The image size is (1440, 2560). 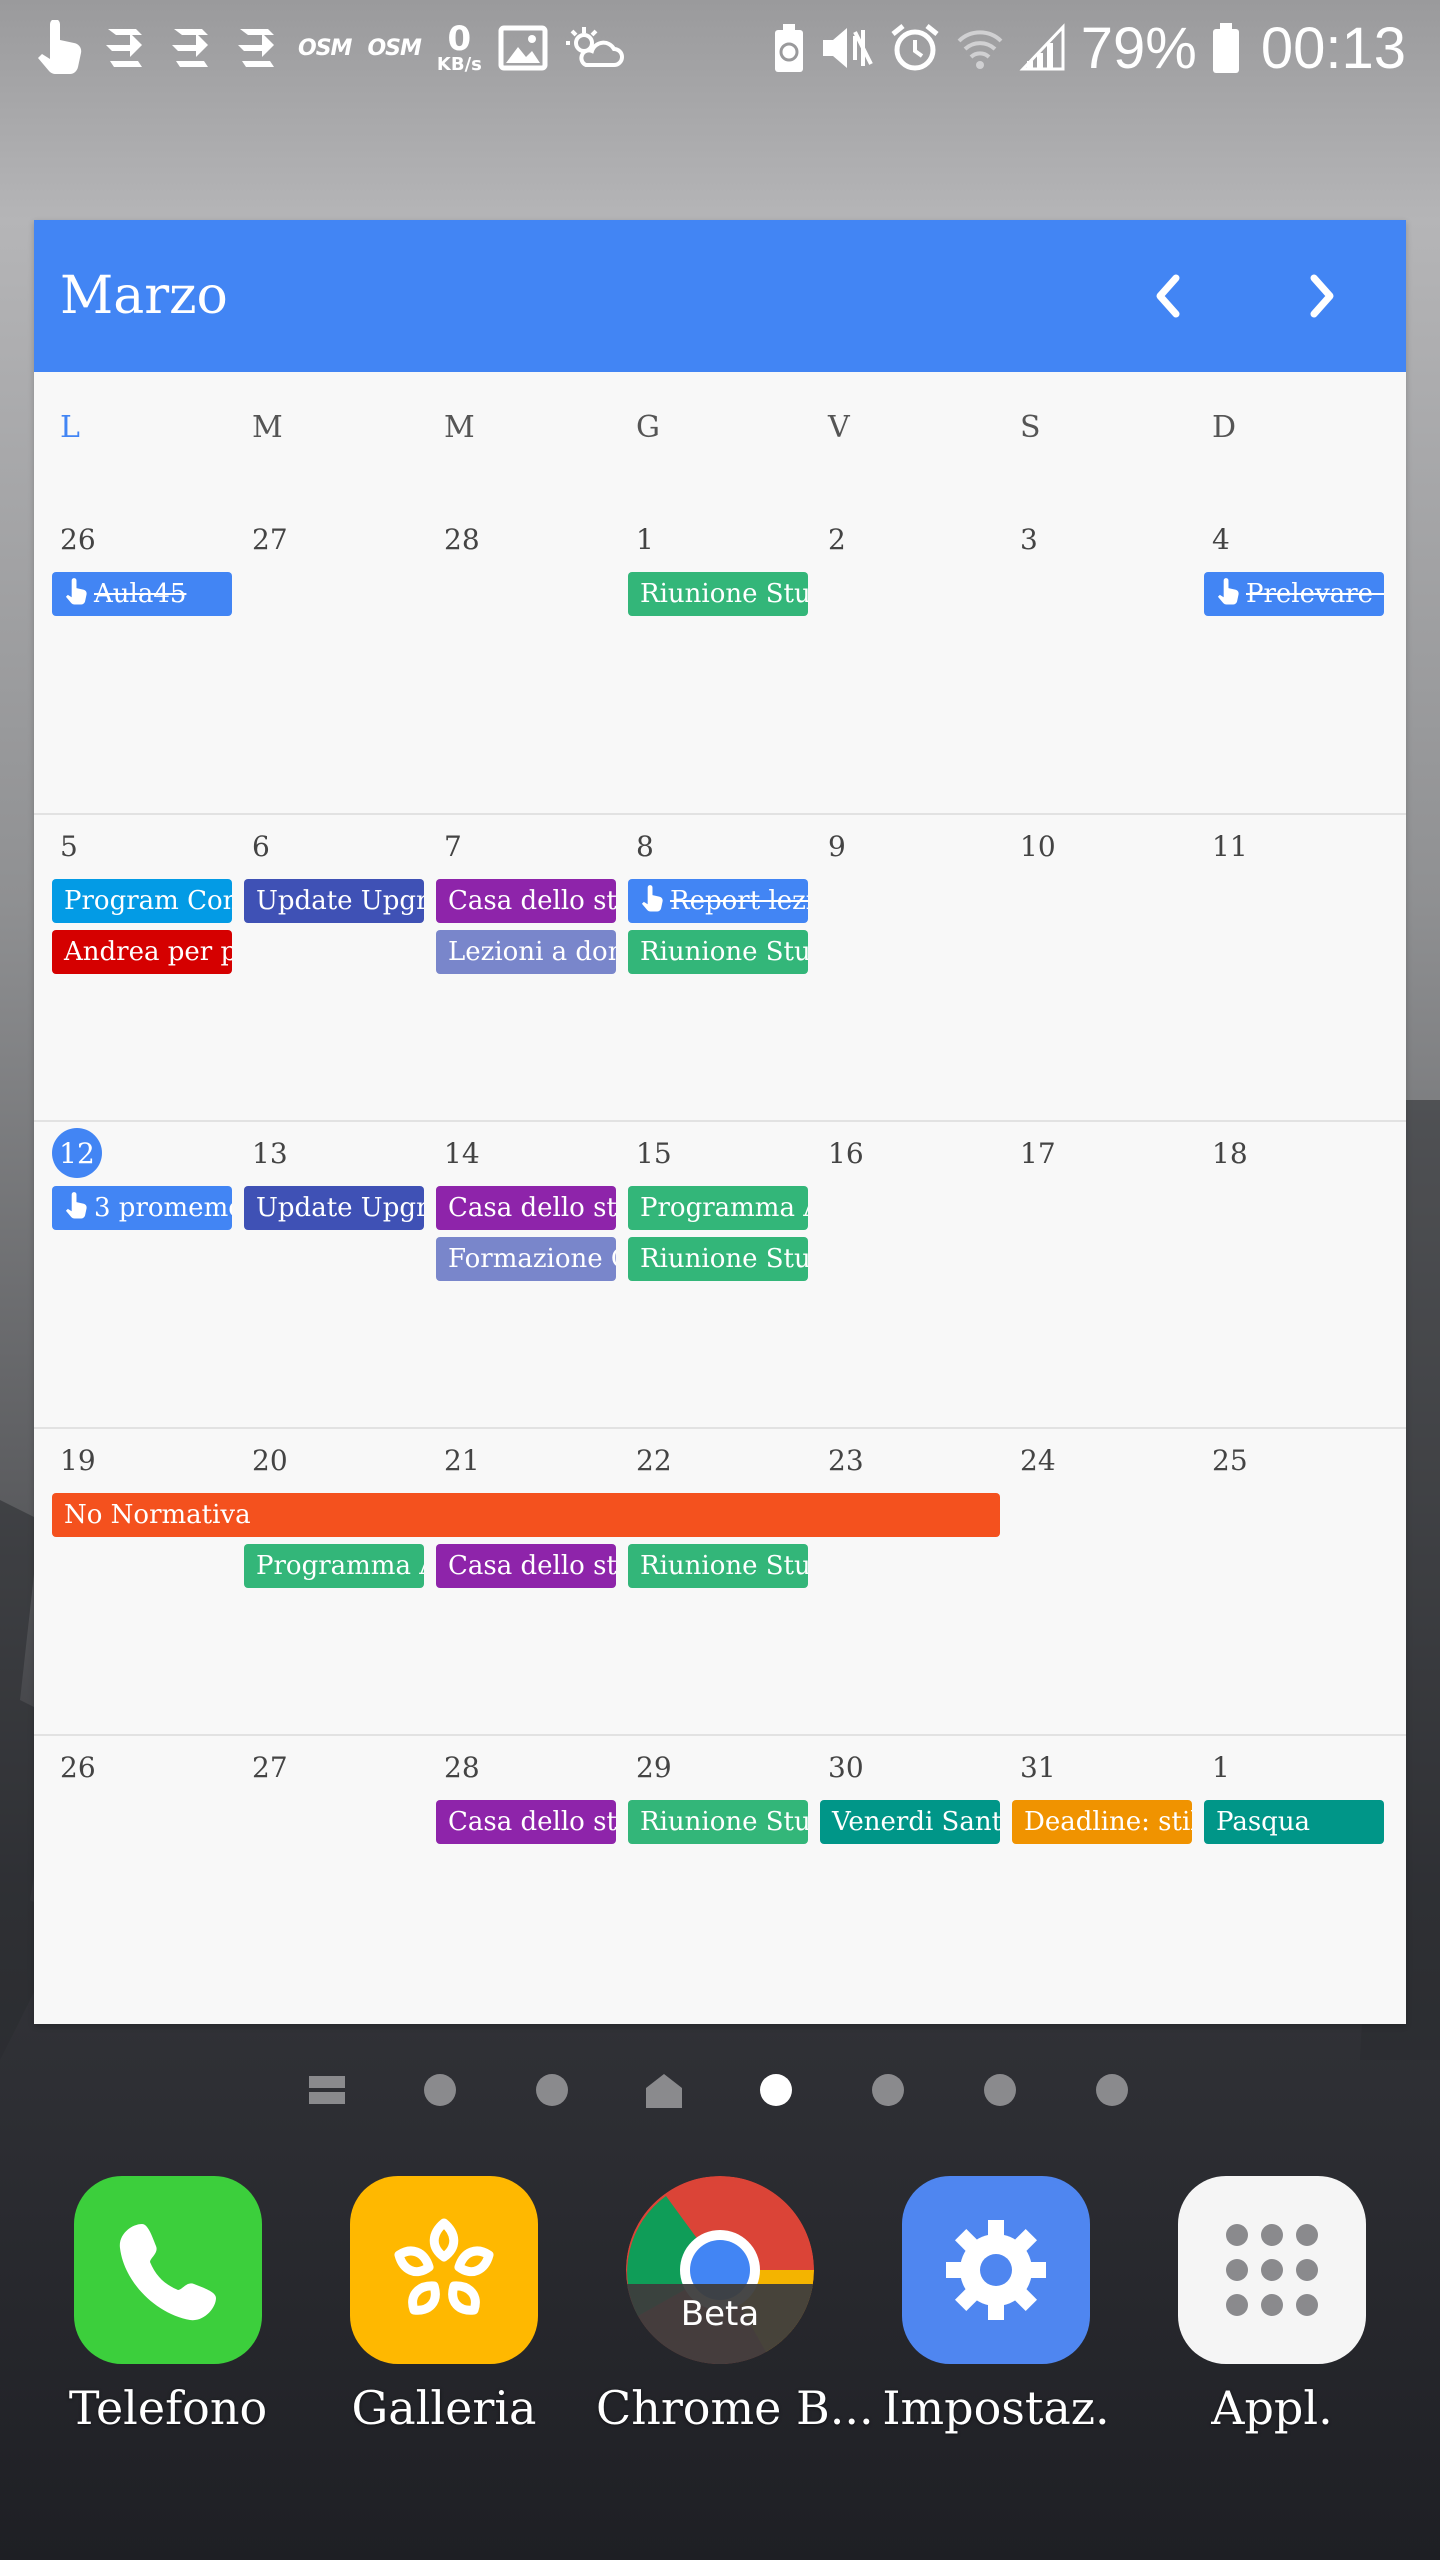 I want to click on day-number: 31, so click(x=1038, y=1768).